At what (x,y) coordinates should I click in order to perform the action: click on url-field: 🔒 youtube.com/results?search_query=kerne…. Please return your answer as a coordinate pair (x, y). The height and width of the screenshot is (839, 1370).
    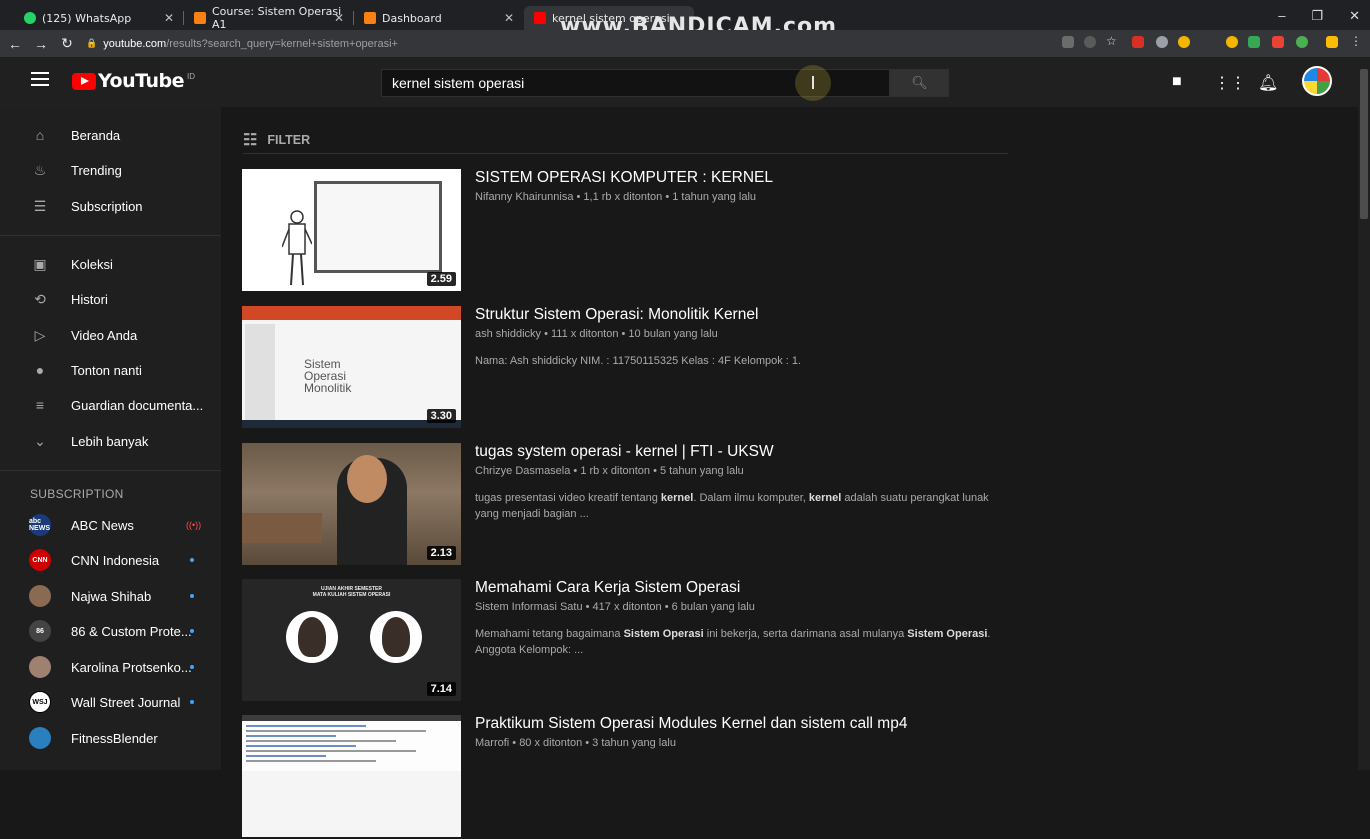
    Looking at the image, I should click on (606, 44).